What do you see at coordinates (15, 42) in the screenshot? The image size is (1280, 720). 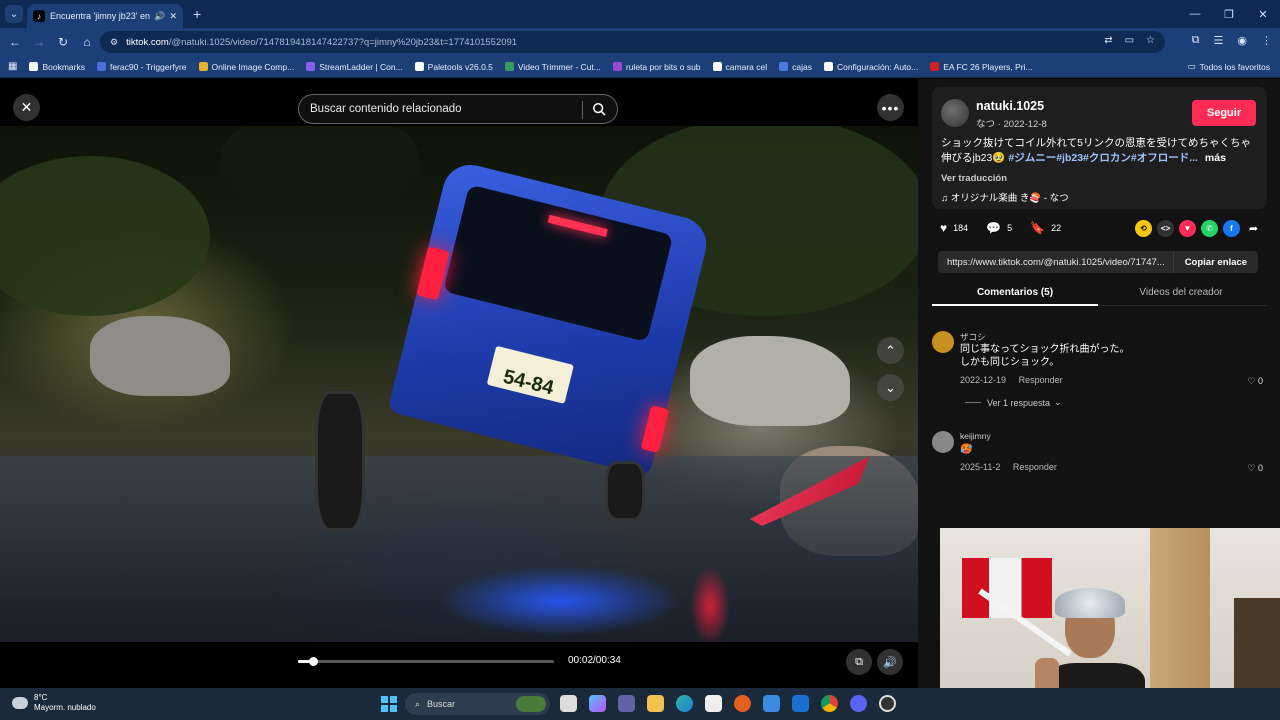 I see `back-icon: ←` at bounding box center [15, 42].